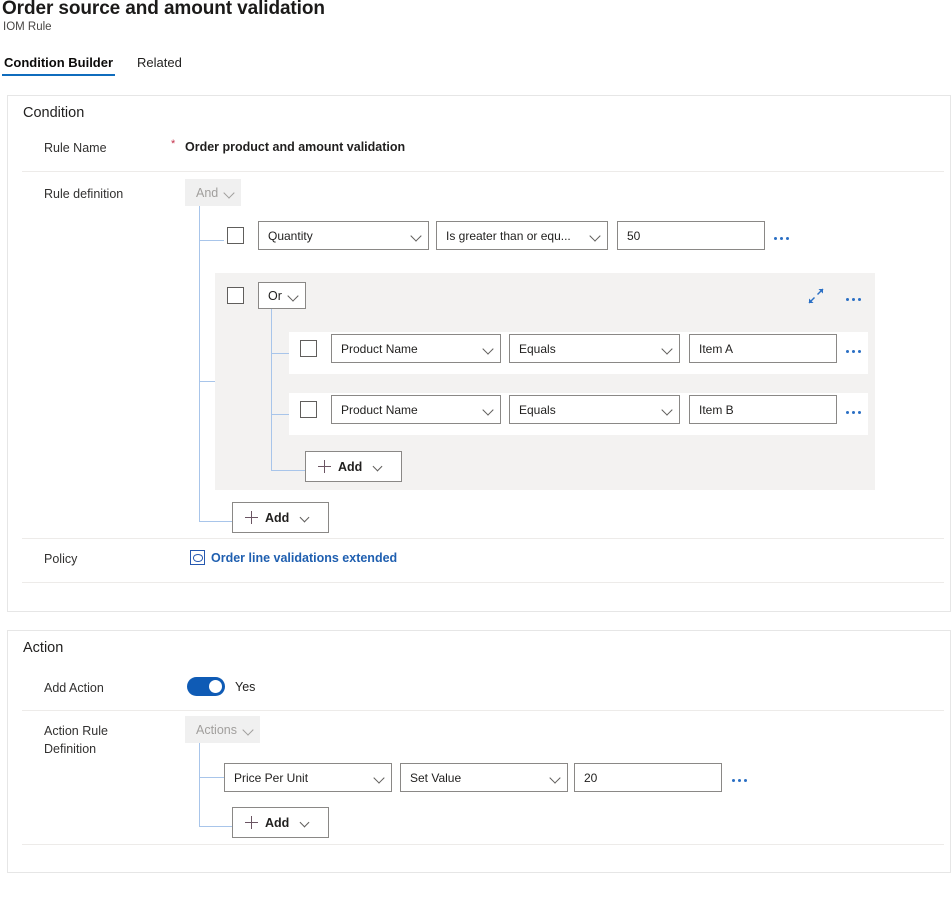 This screenshot has width=951, height=897. Describe the element at coordinates (61, 559) in the screenshot. I see `policy-label: Policy` at that location.